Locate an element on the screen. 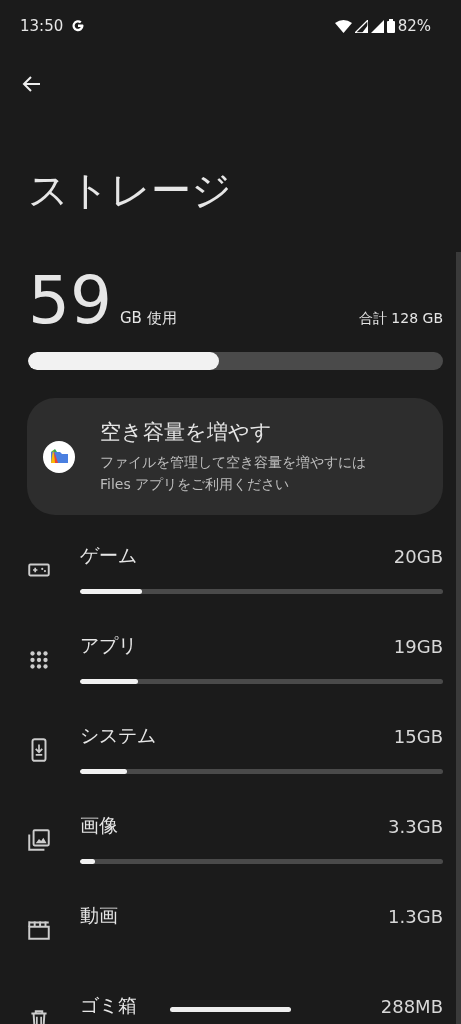 The height and width of the screenshot is (1024, 461). category-label: システム is located at coordinates (118, 736).